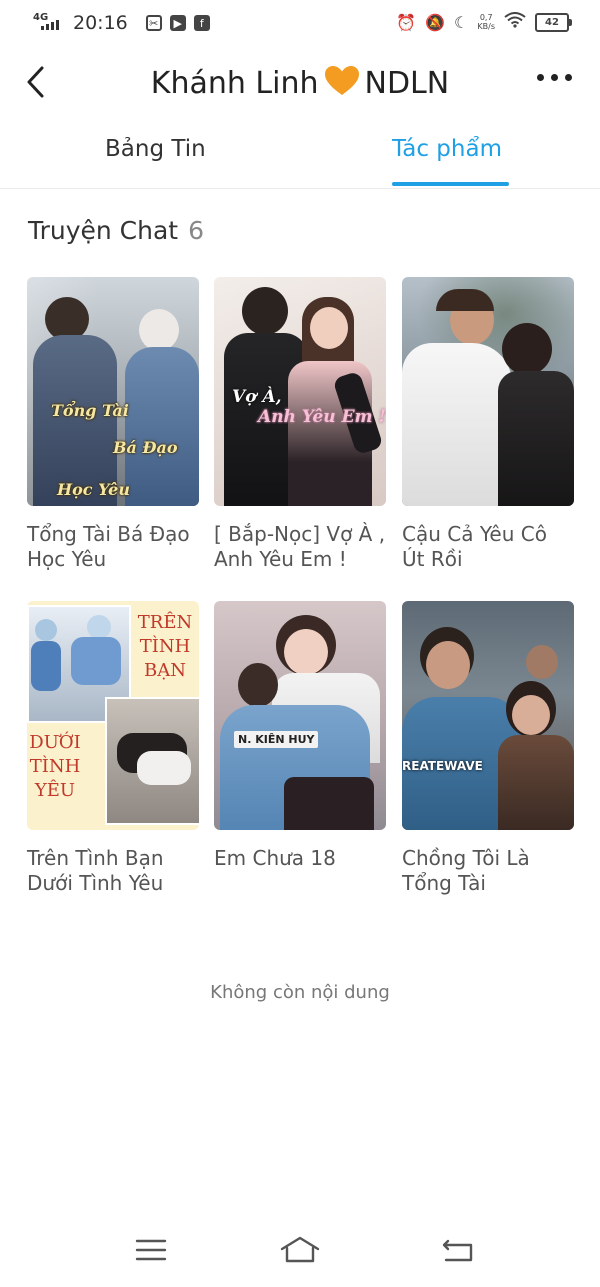 The image size is (600, 1287). Describe the element at coordinates (145, 447) in the screenshot. I see `cover-caption: Bá Đạo` at that location.